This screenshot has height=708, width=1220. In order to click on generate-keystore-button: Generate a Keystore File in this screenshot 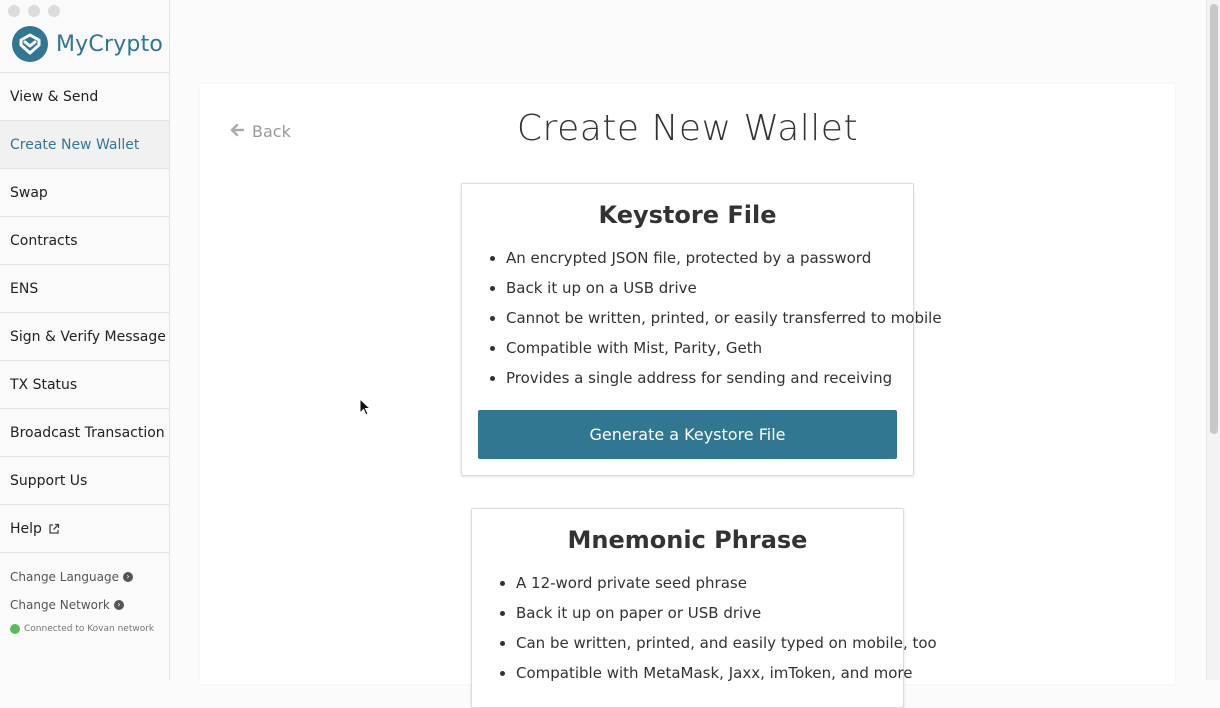, I will do `click(687, 434)`.